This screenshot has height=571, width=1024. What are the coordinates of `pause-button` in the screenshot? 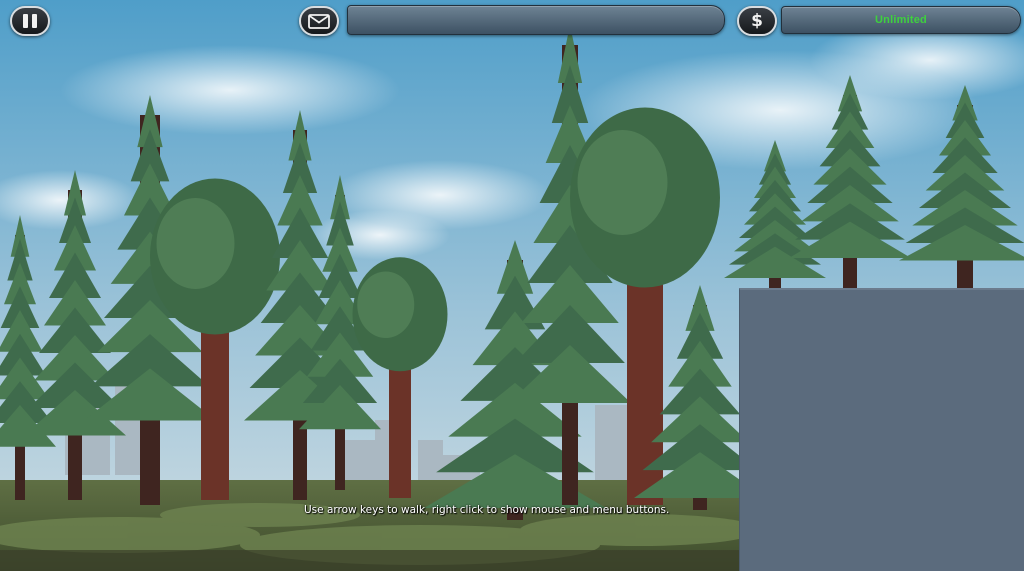 It's located at (30, 21).